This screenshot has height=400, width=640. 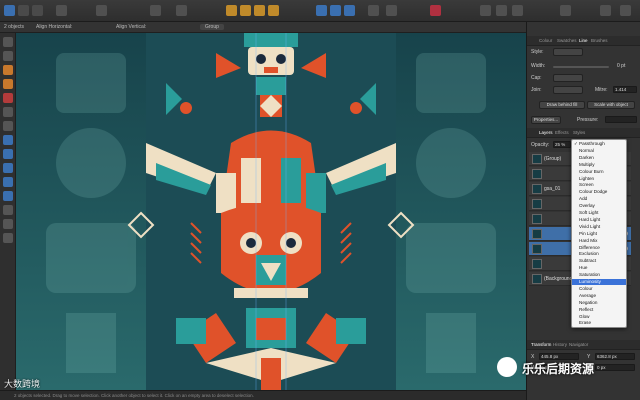 What do you see at coordinates (131, 27) in the screenshot?
I see `align-vertical-label: Align Vertical:` at bounding box center [131, 27].